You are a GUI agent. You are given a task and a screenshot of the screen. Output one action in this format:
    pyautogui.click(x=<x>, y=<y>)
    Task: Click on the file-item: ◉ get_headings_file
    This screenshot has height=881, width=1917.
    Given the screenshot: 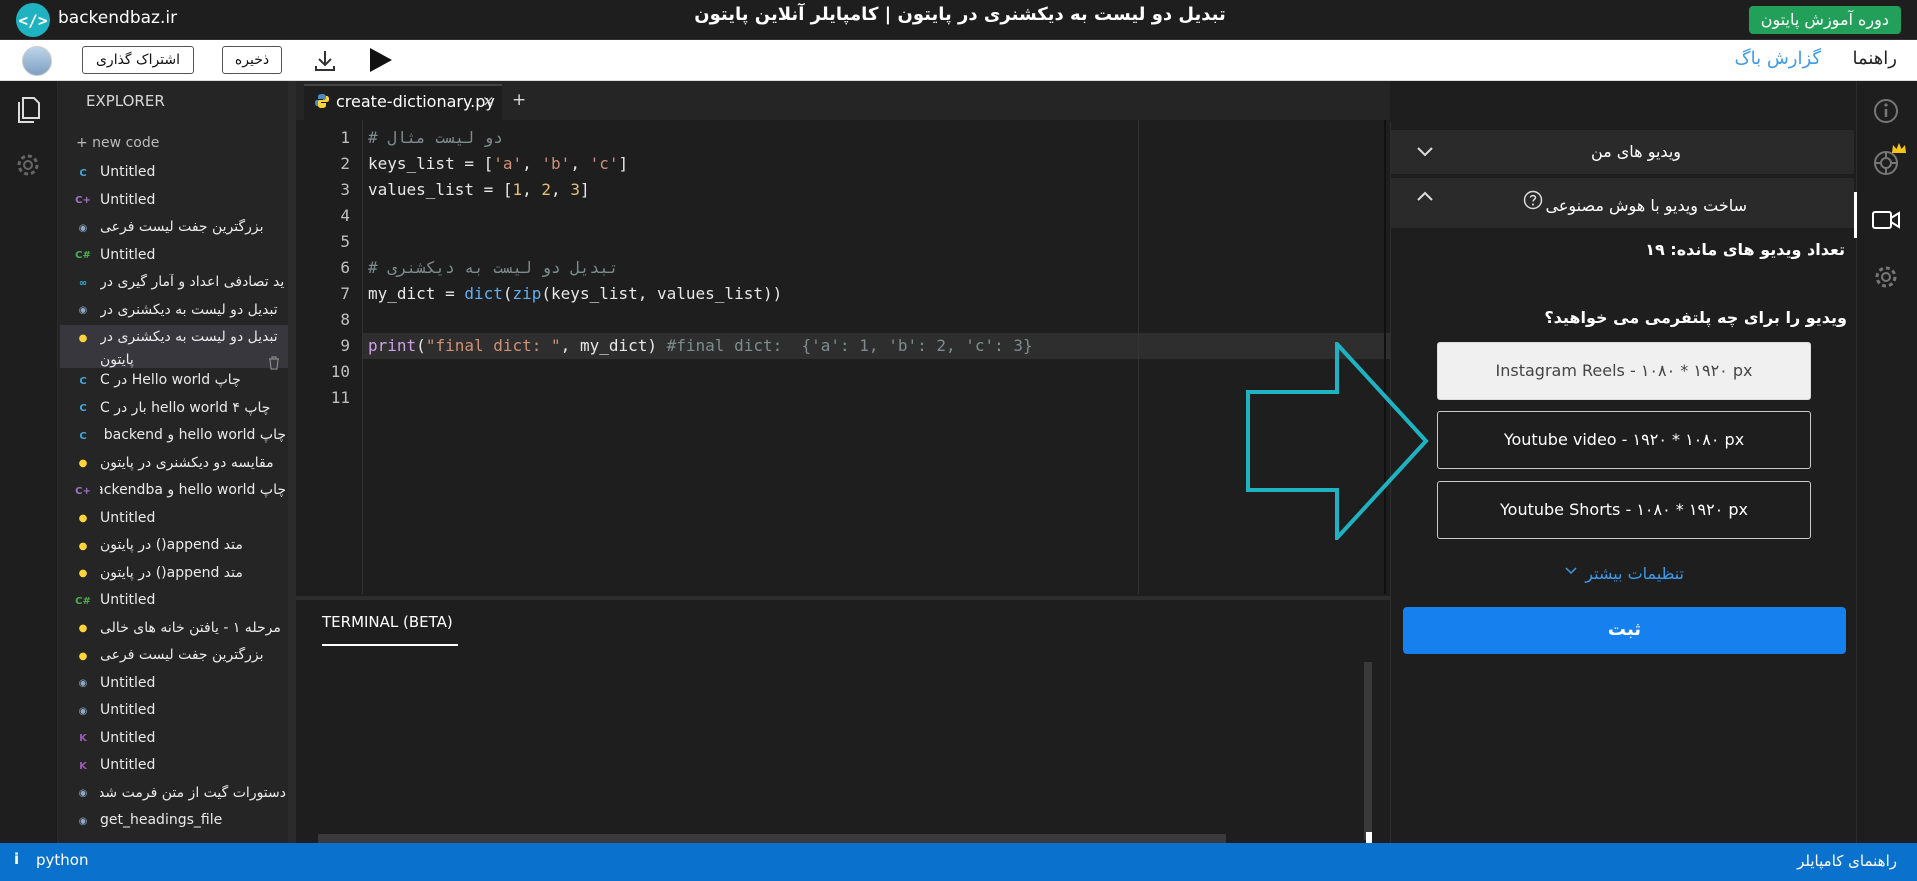 What is the action you would take?
    pyautogui.click(x=174, y=821)
    